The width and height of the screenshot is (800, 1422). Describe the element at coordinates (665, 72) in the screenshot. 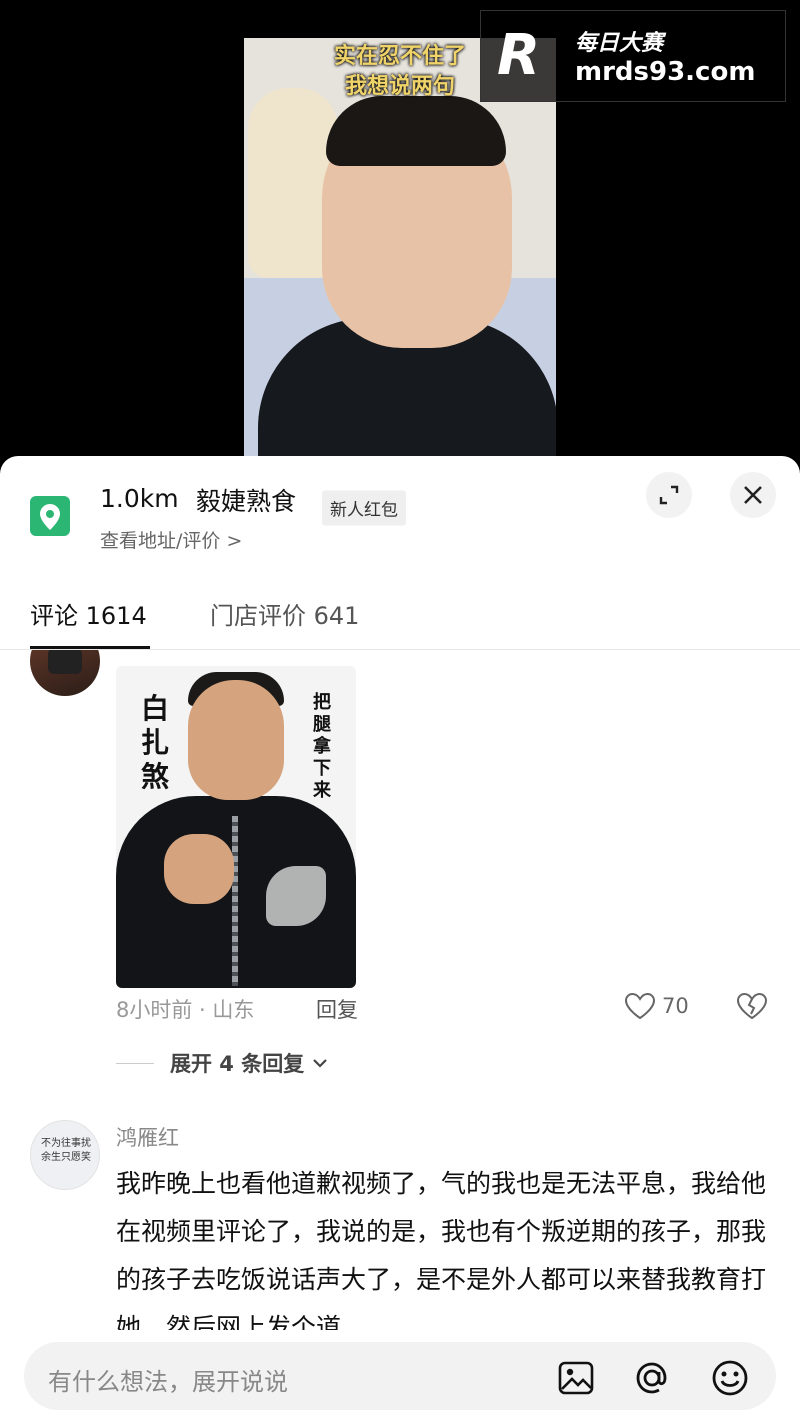

I see `watermark-site: mrds93.com` at that location.